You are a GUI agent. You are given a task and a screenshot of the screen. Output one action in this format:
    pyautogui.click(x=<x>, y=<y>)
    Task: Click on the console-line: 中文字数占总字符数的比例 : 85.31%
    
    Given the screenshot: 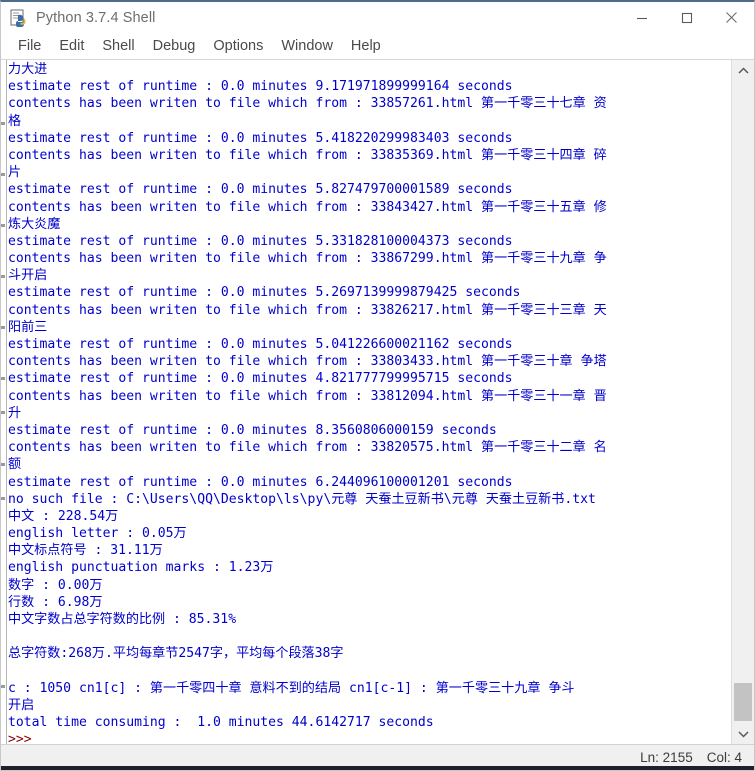 What is the action you would take?
    pyautogui.click(x=122, y=619)
    